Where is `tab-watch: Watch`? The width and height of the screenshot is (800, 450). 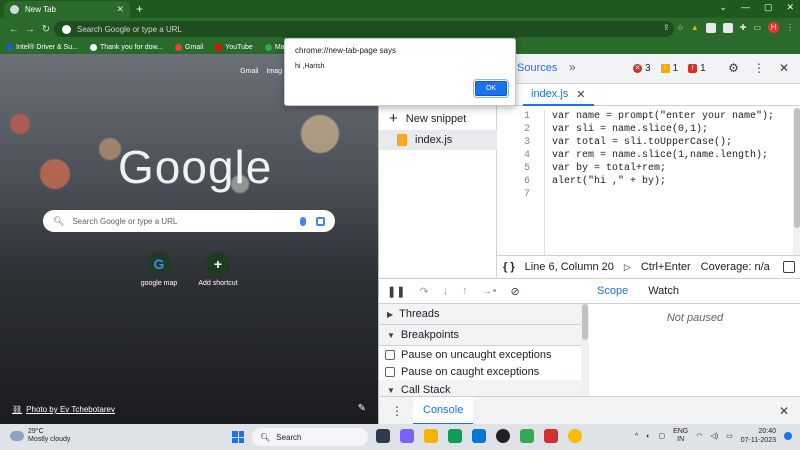 tab-watch: Watch is located at coordinates (663, 291).